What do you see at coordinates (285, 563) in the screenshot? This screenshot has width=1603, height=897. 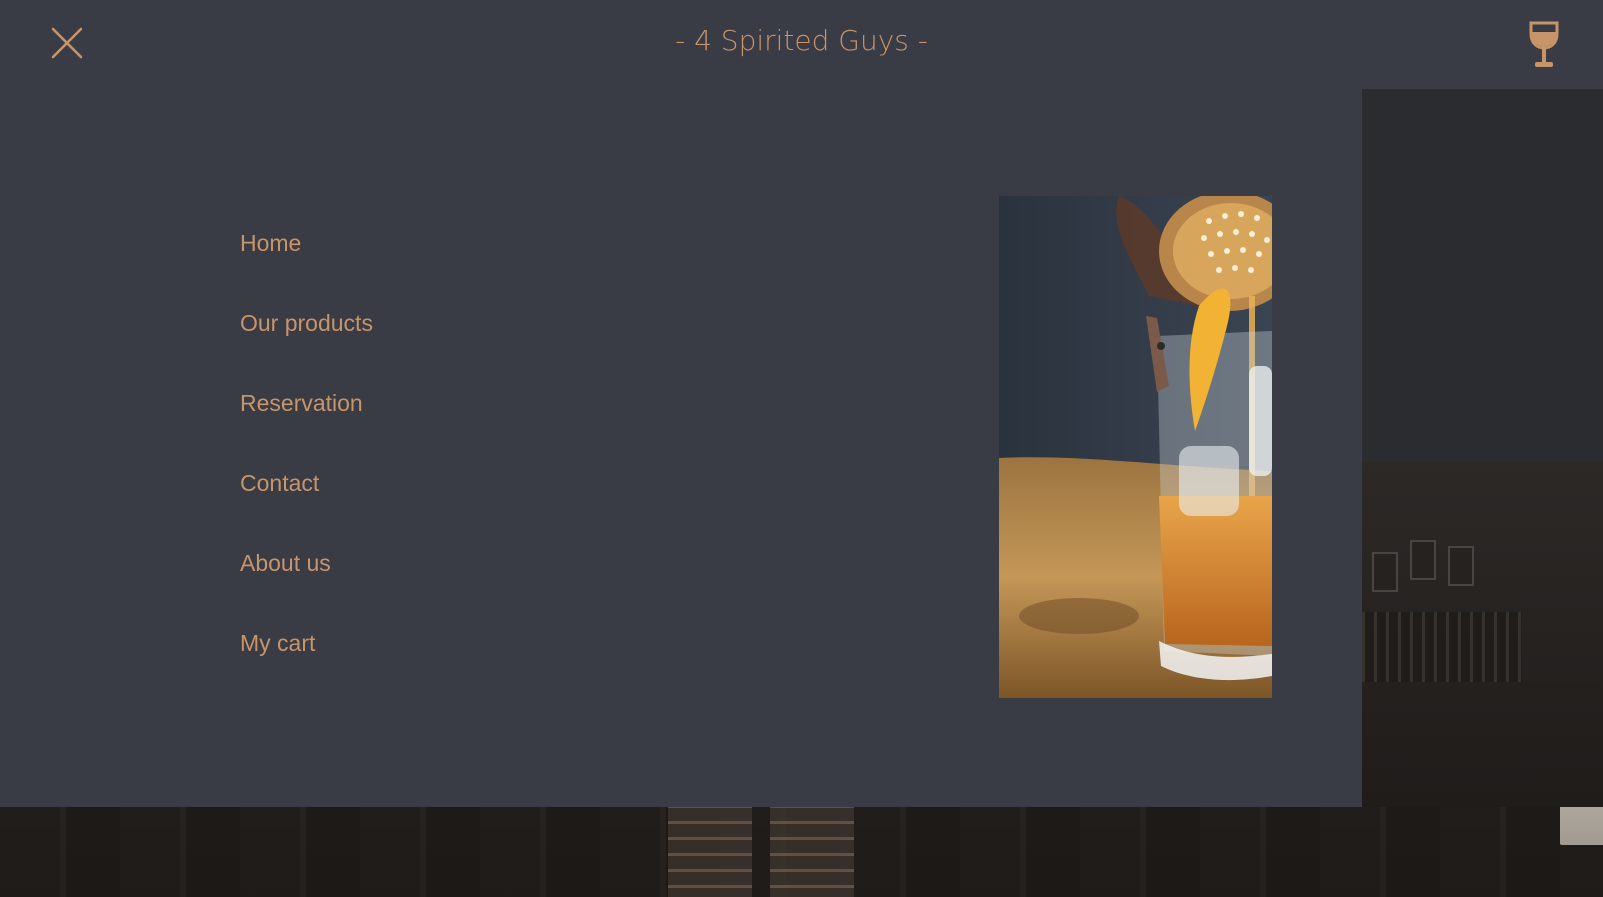 I see `nav-link-about-us: About us` at bounding box center [285, 563].